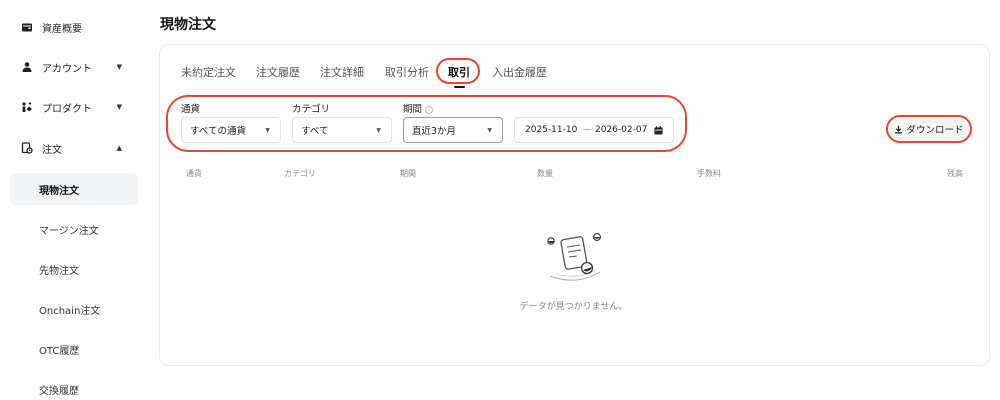 The height and width of the screenshot is (400, 1000). I want to click on tab-trades: 取引, so click(459, 73).